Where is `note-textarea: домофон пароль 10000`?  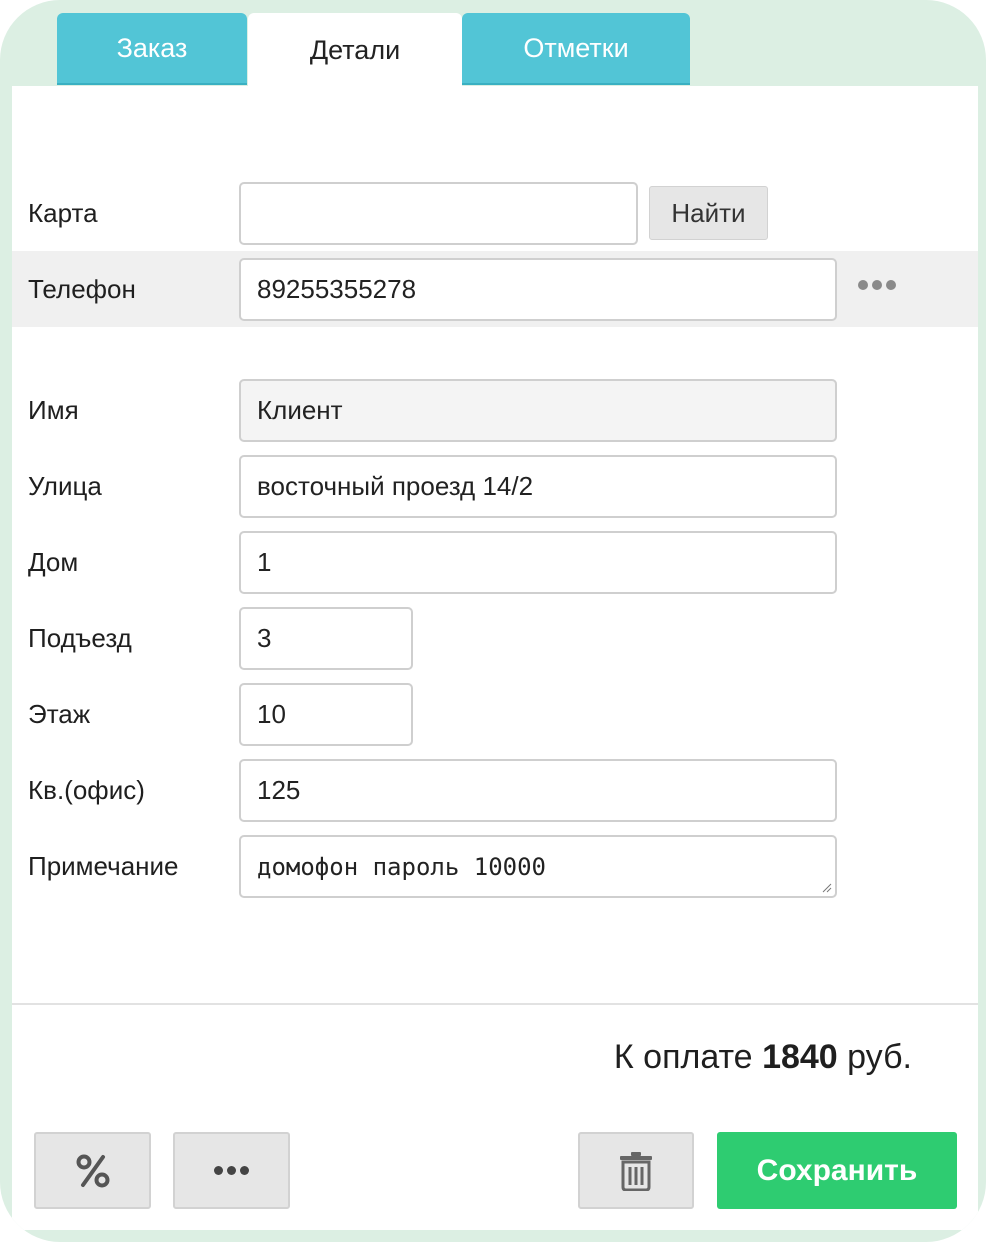 note-textarea: домофон пароль 10000 is located at coordinates (538, 866).